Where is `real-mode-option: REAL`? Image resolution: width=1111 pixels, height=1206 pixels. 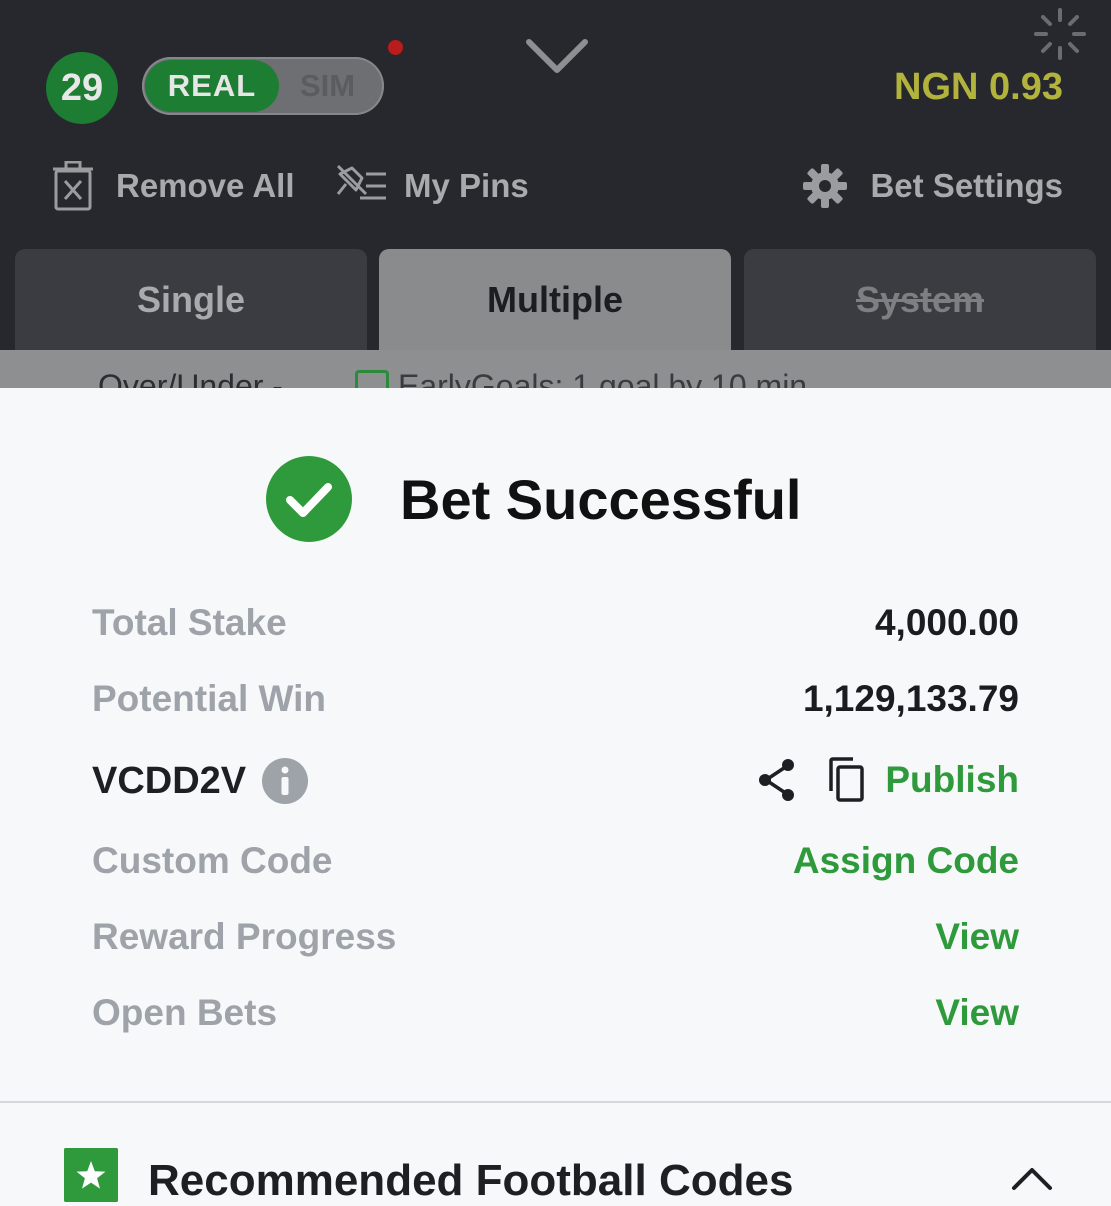 real-mode-option: REAL is located at coordinates (212, 86).